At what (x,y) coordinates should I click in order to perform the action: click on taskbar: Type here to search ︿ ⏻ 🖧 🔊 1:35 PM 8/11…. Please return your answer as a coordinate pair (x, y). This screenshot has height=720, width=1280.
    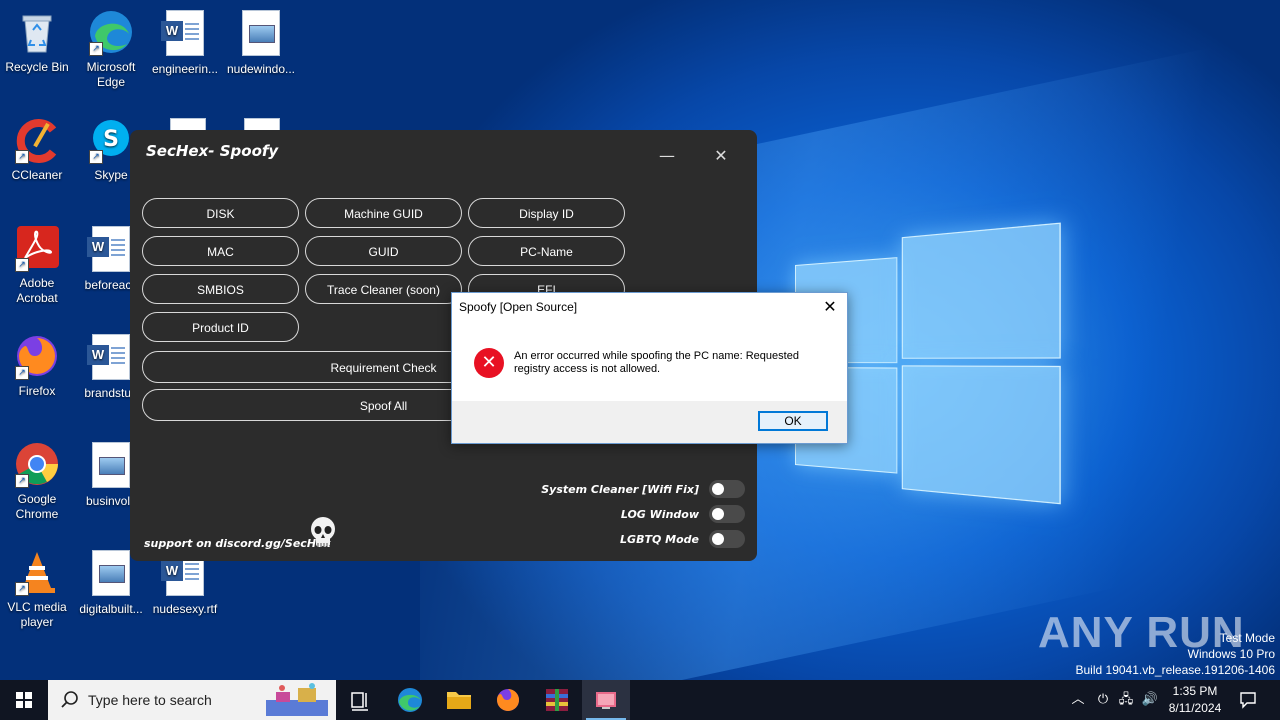
    Looking at the image, I should click on (640, 700).